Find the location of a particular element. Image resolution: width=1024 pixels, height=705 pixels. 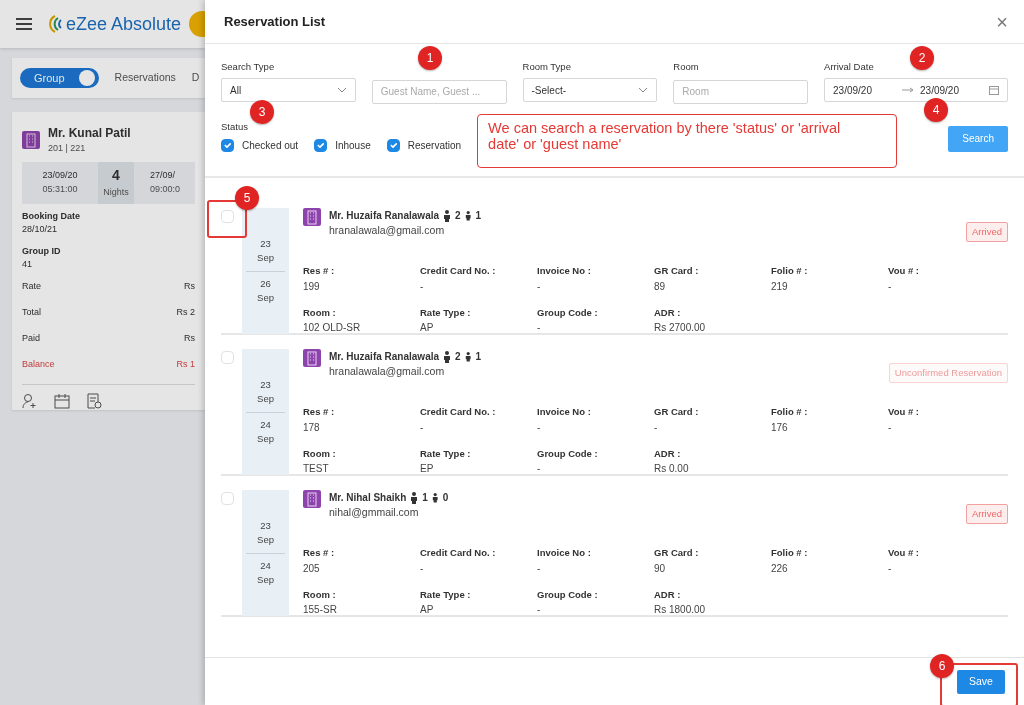

adult-count: 1 is located at coordinates (425, 498).